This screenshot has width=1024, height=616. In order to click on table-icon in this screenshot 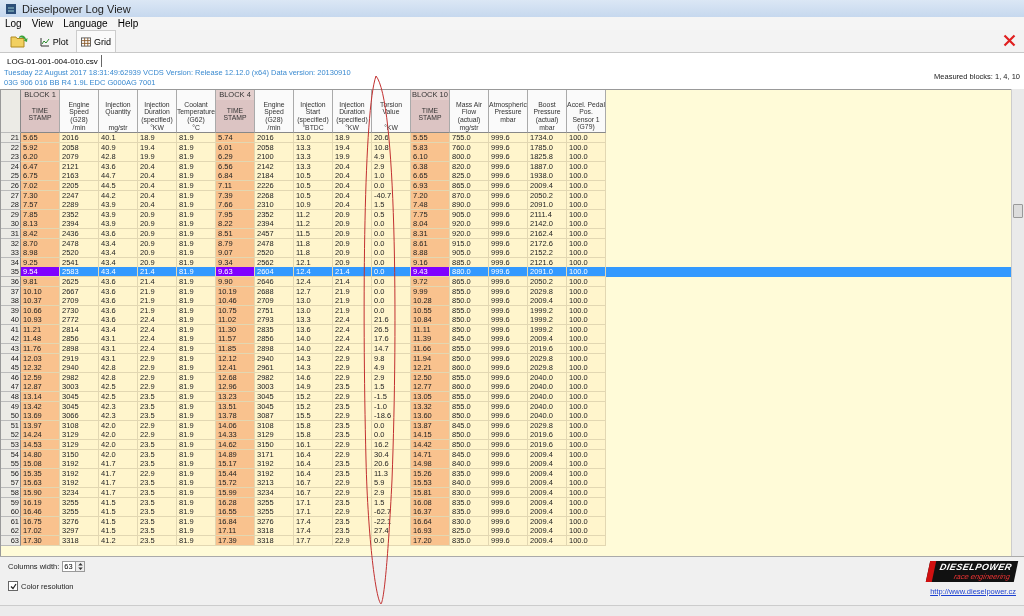, I will do `click(86, 41)`.